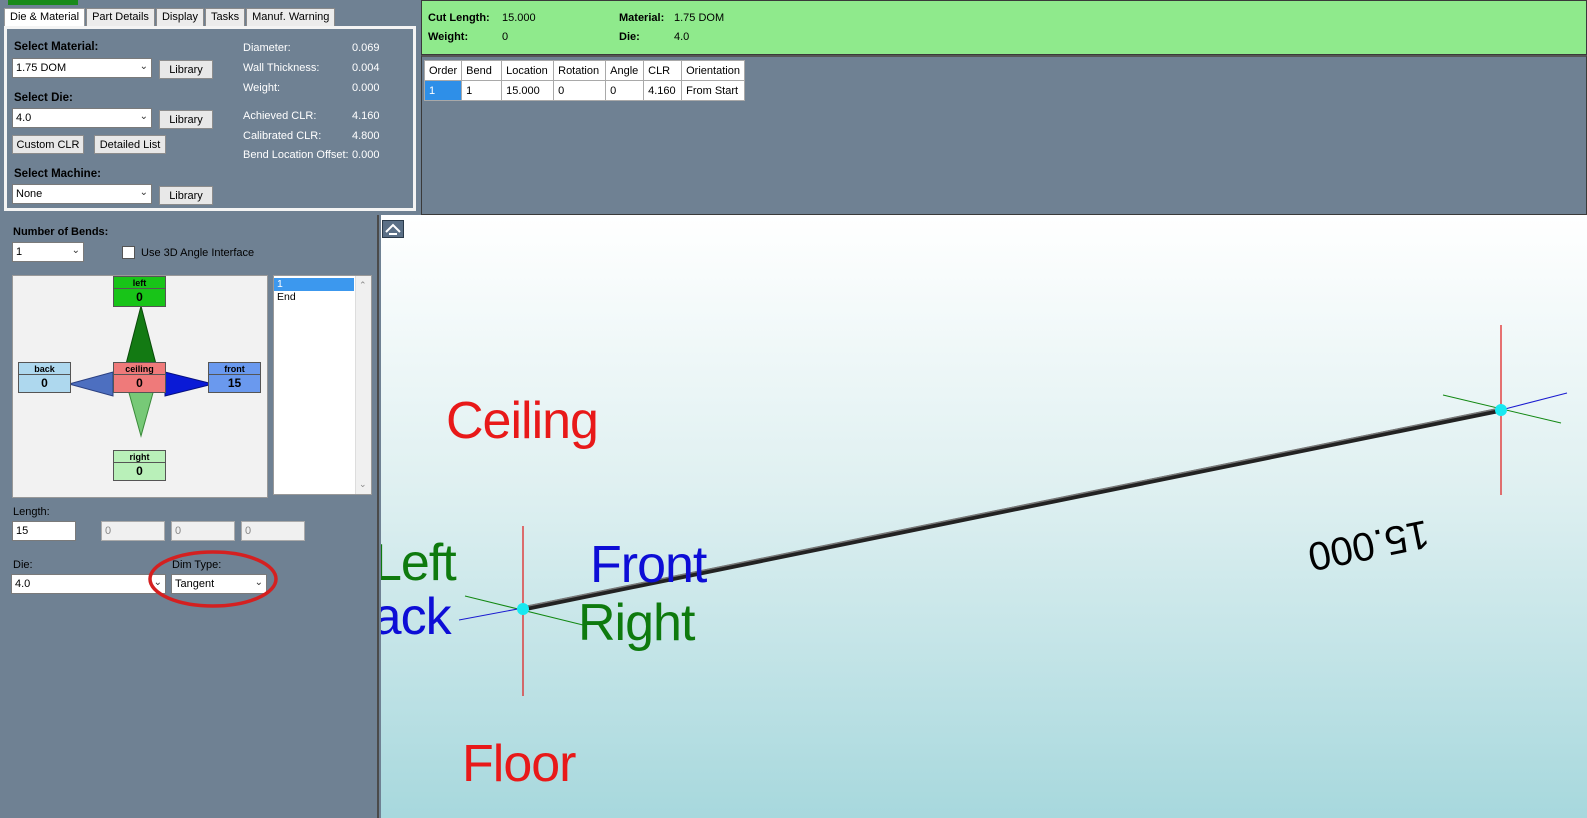 This screenshot has height=818, width=1587. Describe the element at coordinates (363, 285) in the screenshot. I see `scroll-up-icon: ⌃` at that location.